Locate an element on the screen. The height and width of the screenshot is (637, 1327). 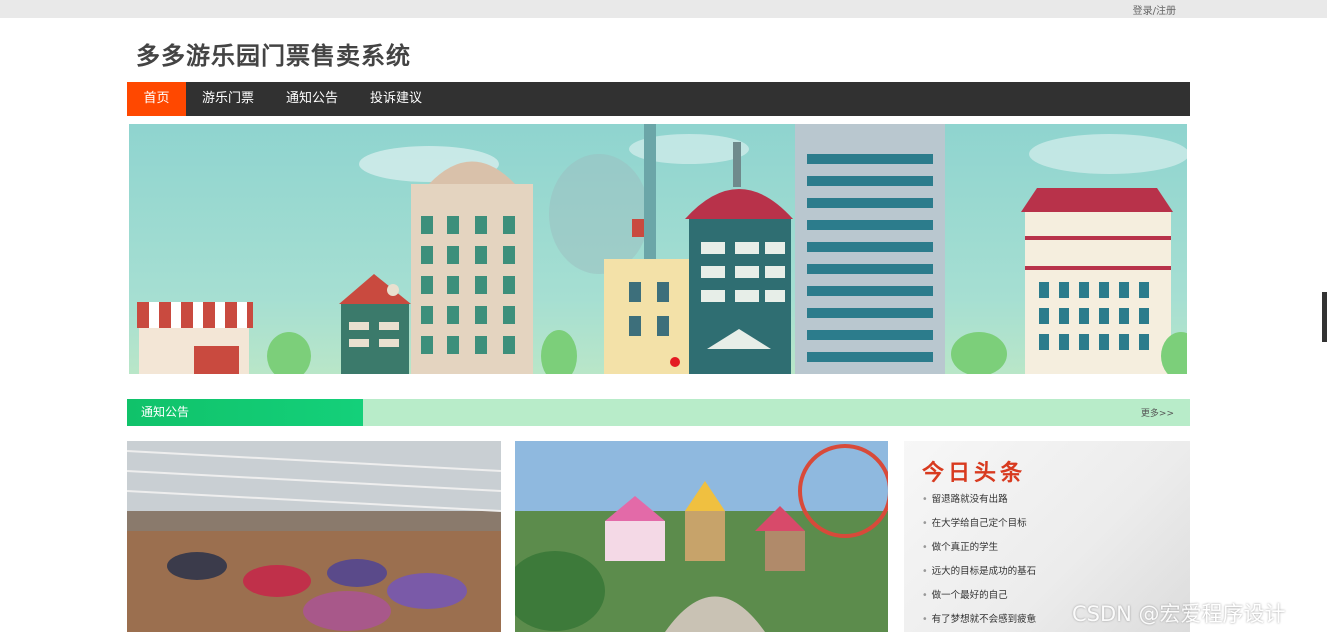
nav-item-notices: 通知公告 is located at coordinates (312, 99).